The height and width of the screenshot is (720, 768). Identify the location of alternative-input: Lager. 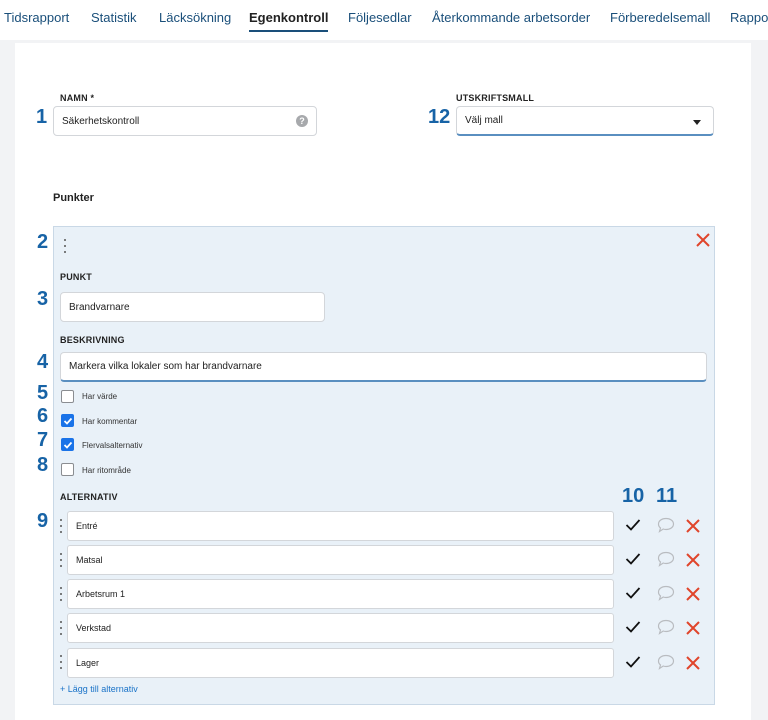
(340, 663).